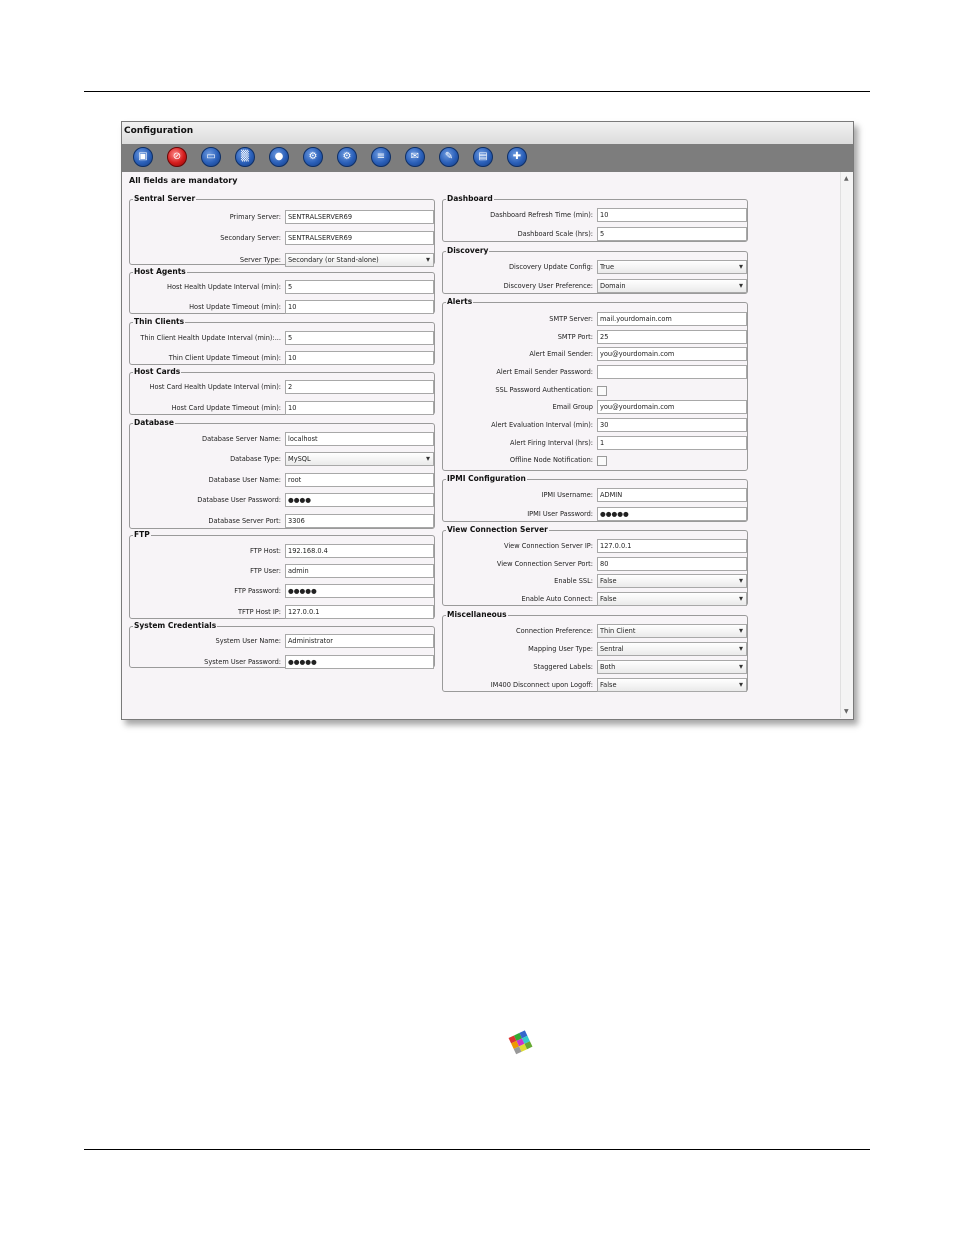 This screenshot has width=954, height=1235. What do you see at coordinates (381, 157) in the screenshot?
I see `database-button: ≡` at bounding box center [381, 157].